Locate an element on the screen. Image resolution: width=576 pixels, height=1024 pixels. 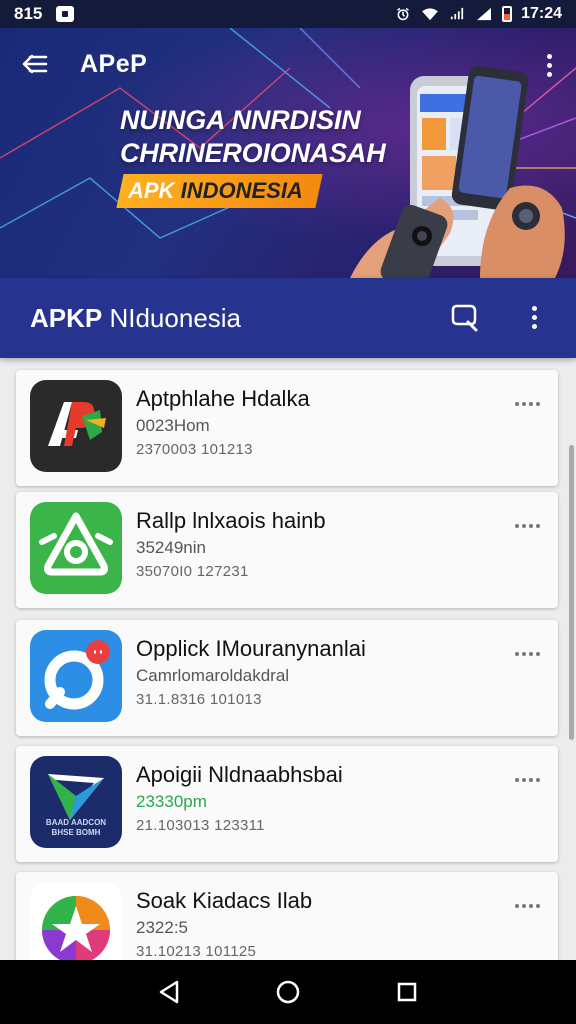
app-date: 35070I0 127231 is located at coordinates (192, 571).